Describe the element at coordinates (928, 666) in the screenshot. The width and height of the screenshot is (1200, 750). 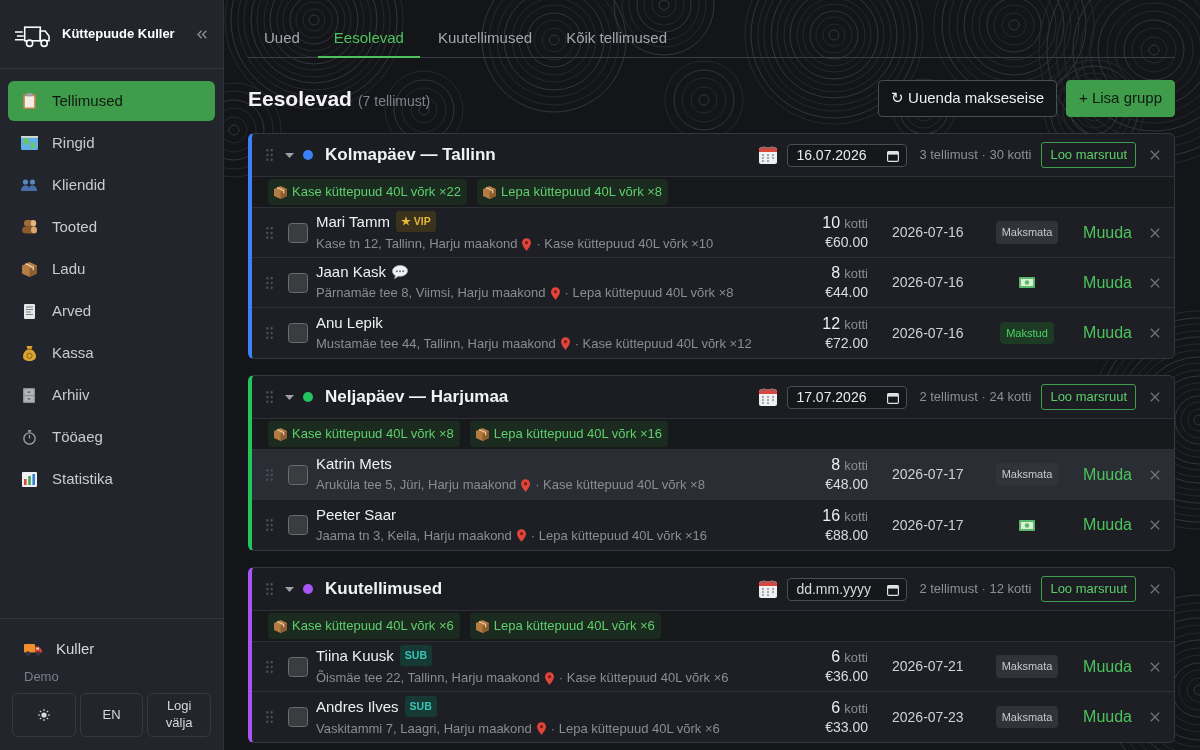
I see `delivery-date: 2026-07-21` at that location.